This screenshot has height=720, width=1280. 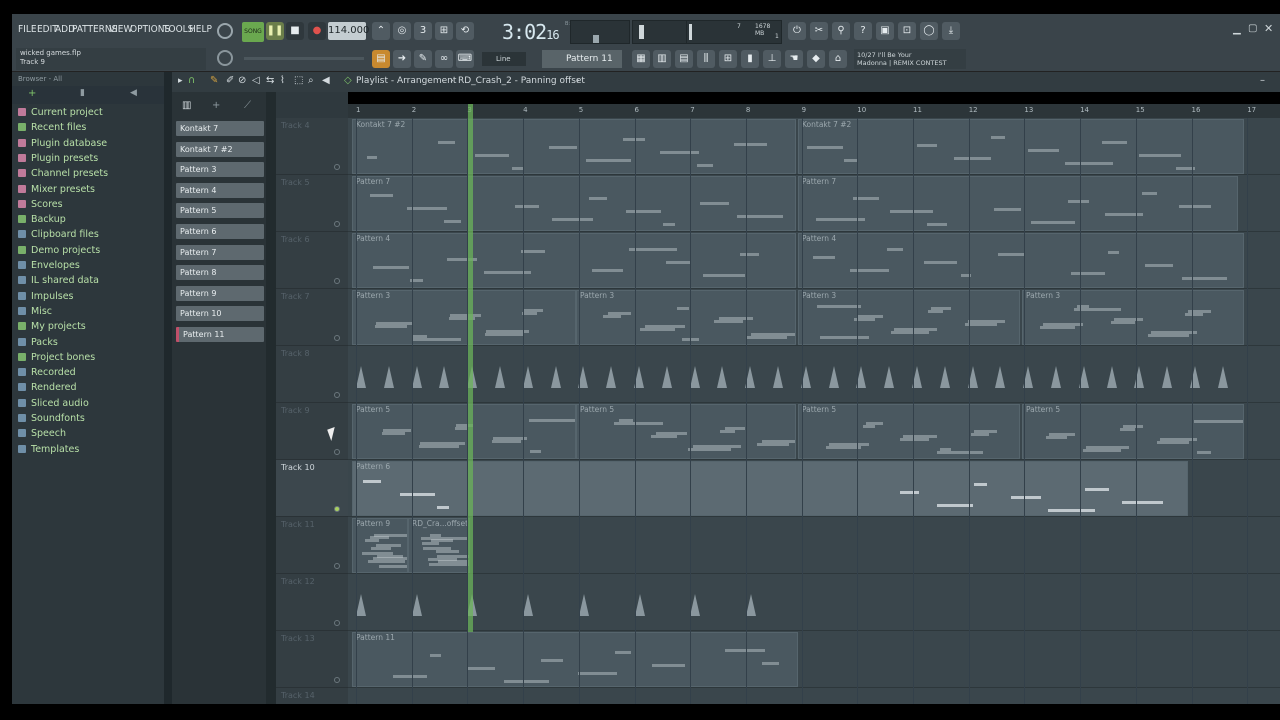 I want to click on playback-icon: ◀, so click(x=326, y=80).